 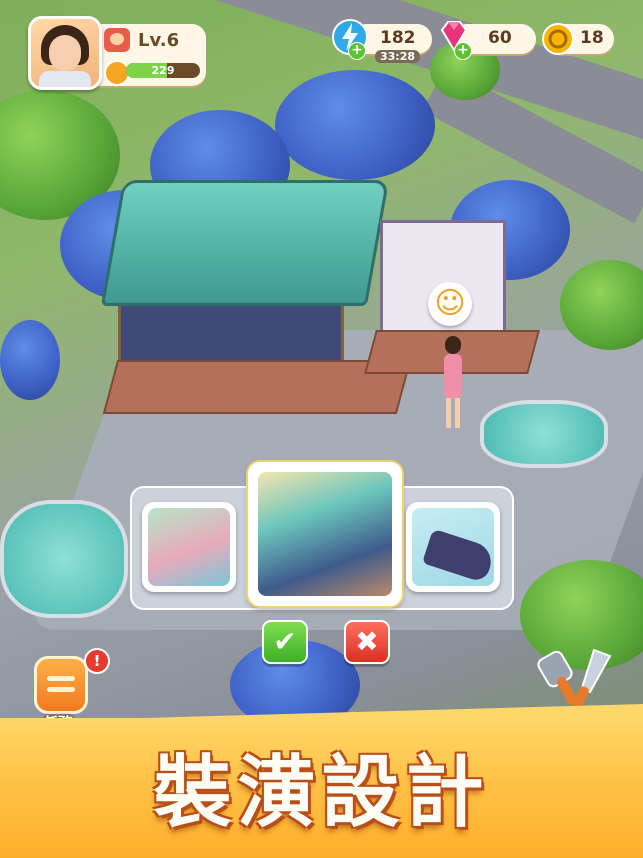 I want to click on check-icon: ✔, so click(x=285, y=641).